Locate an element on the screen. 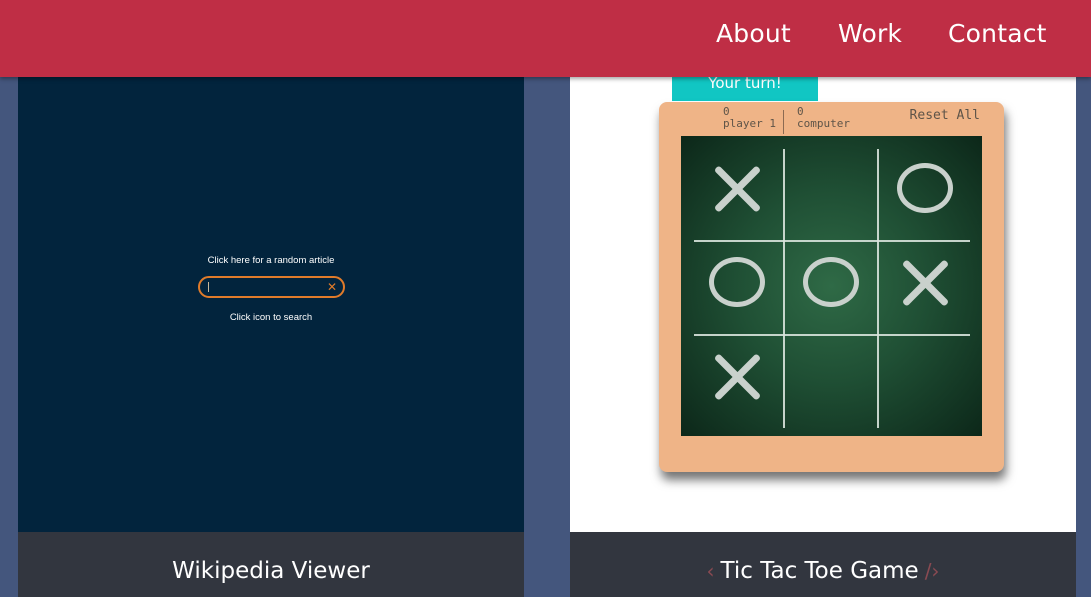 The height and width of the screenshot is (597, 1091). reset-all-button: Reset All is located at coordinates (945, 115).